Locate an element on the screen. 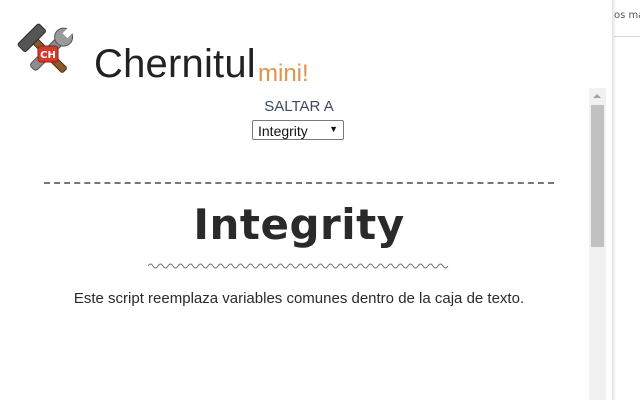 The image size is (640, 400). jump-to-selected-value: Integrity is located at coordinates (283, 131).